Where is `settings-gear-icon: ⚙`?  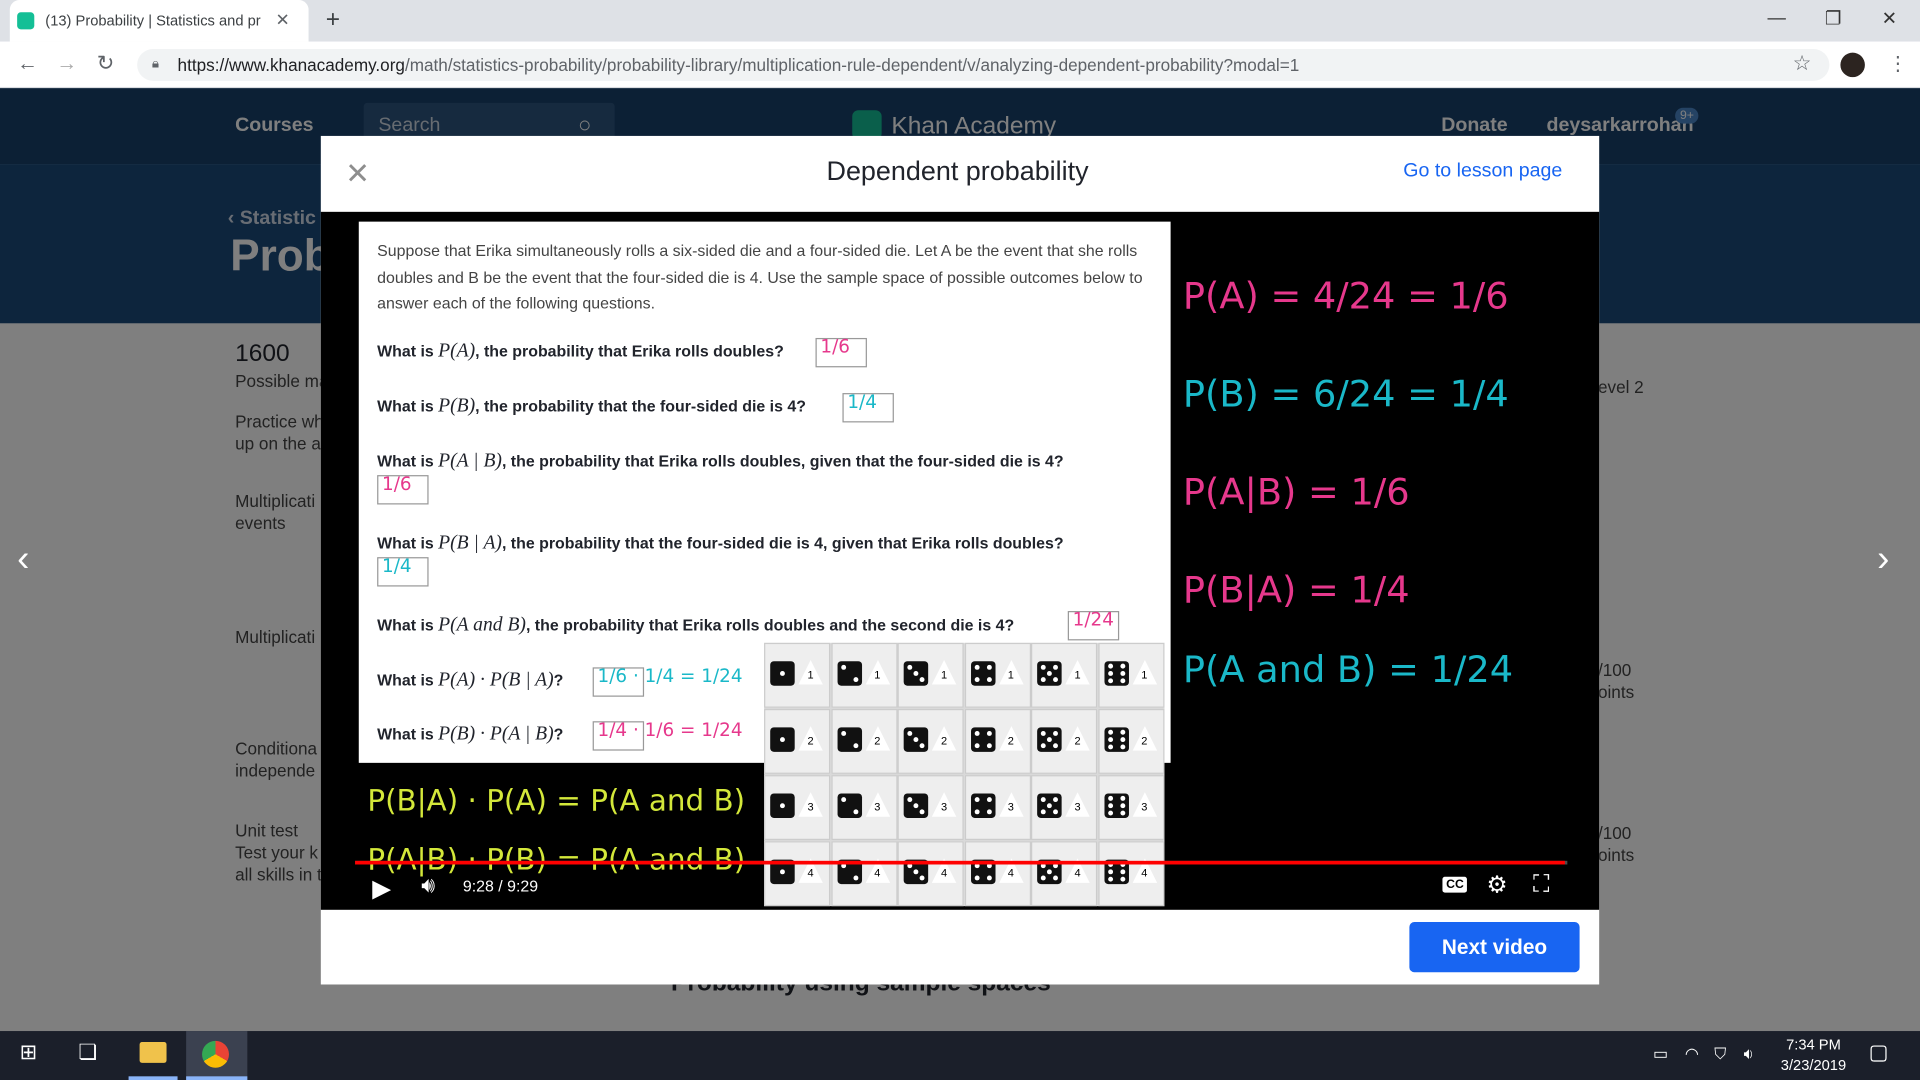 settings-gear-icon: ⚙ is located at coordinates (1497, 886).